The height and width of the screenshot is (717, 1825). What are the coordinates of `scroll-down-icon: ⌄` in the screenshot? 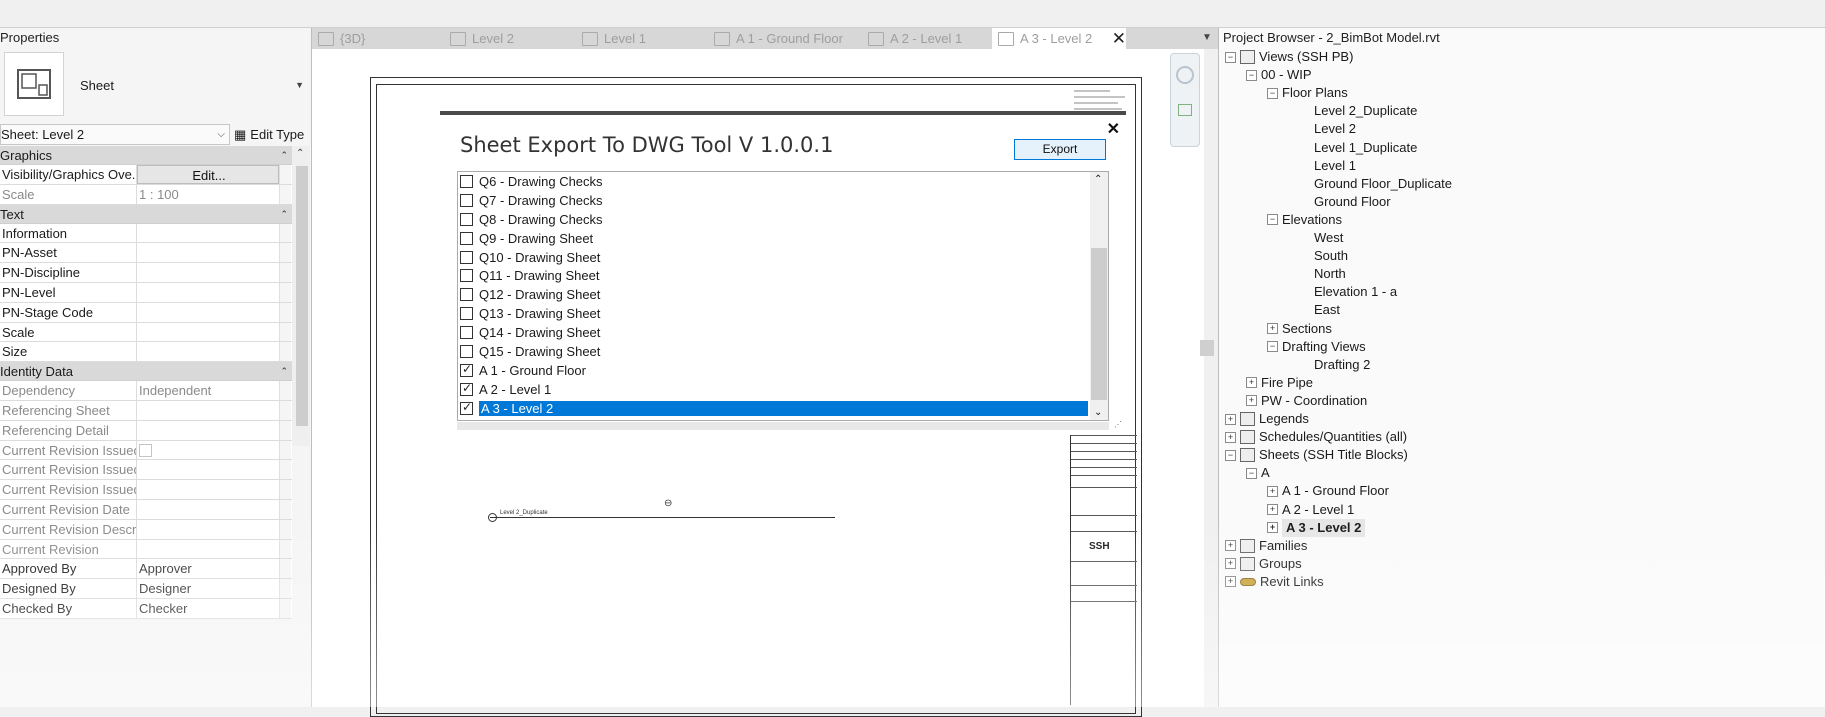 It's located at (1098, 412).